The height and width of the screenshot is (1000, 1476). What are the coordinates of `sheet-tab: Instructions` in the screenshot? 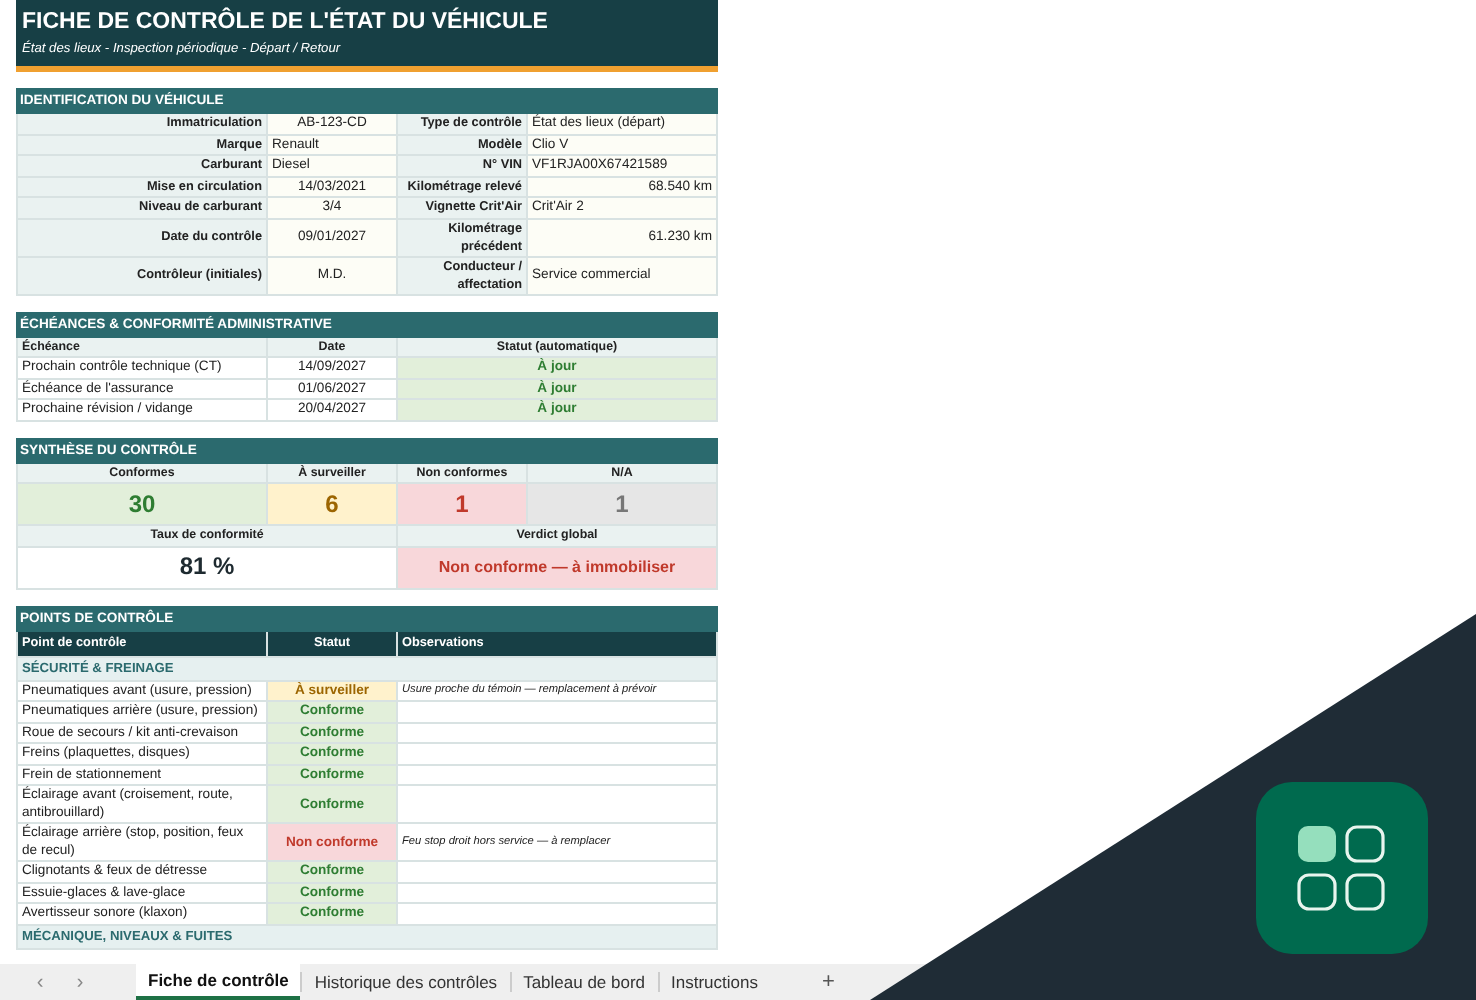 It's located at (714, 982).